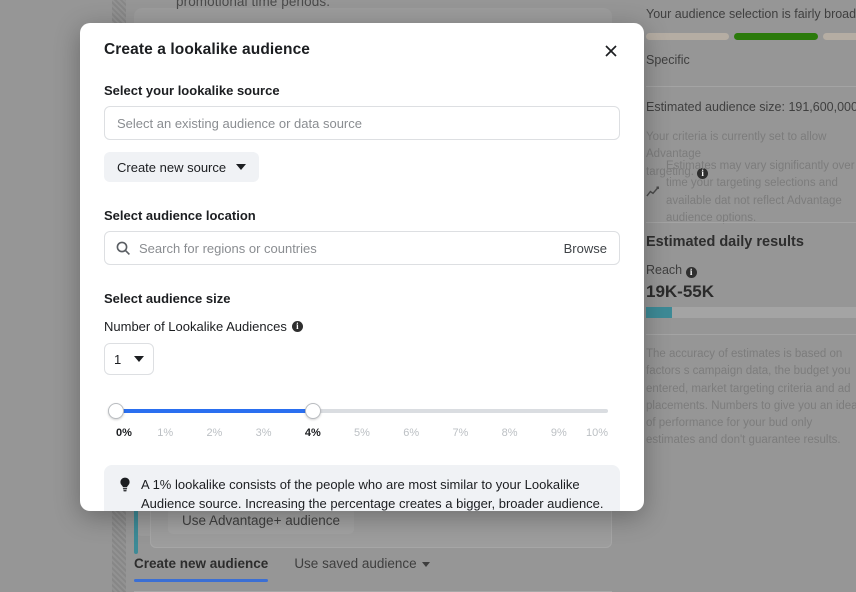 The image size is (856, 592). Describe the element at coordinates (207, 49) in the screenshot. I see `dialog-title: Create a lookalike audience` at that location.